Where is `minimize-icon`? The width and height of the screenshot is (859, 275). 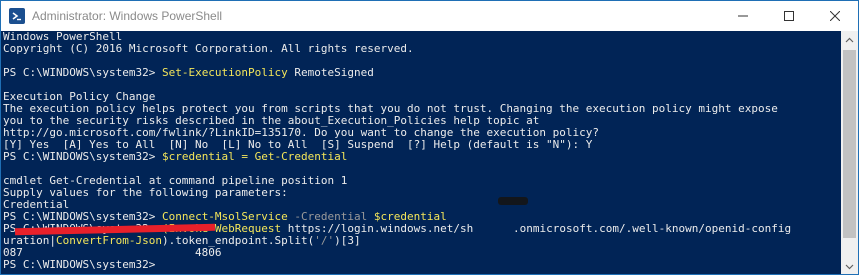
minimize-icon is located at coordinates (743, 16).